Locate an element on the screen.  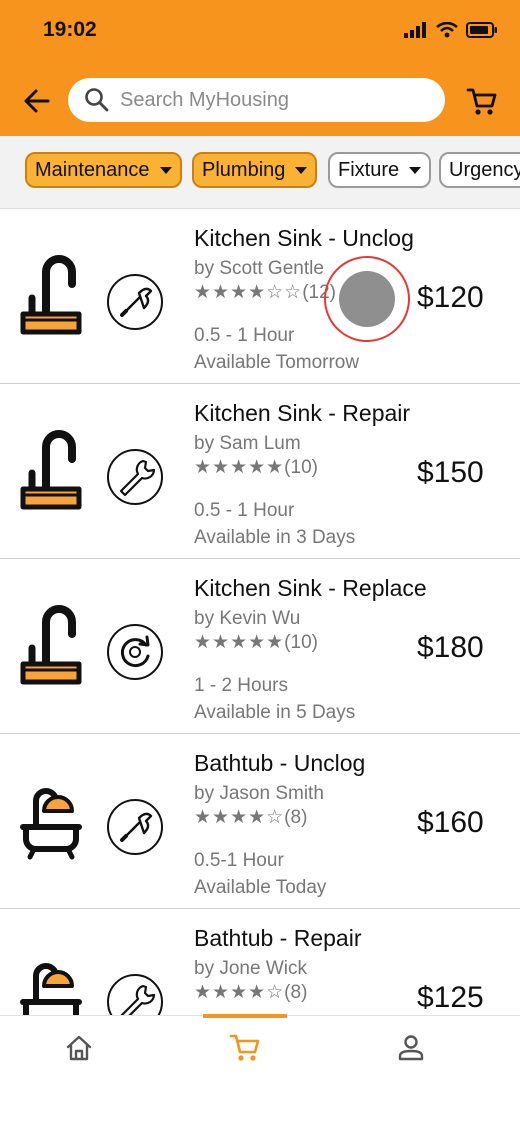
item-availability: Available Today is located at coordinates (260, 887).